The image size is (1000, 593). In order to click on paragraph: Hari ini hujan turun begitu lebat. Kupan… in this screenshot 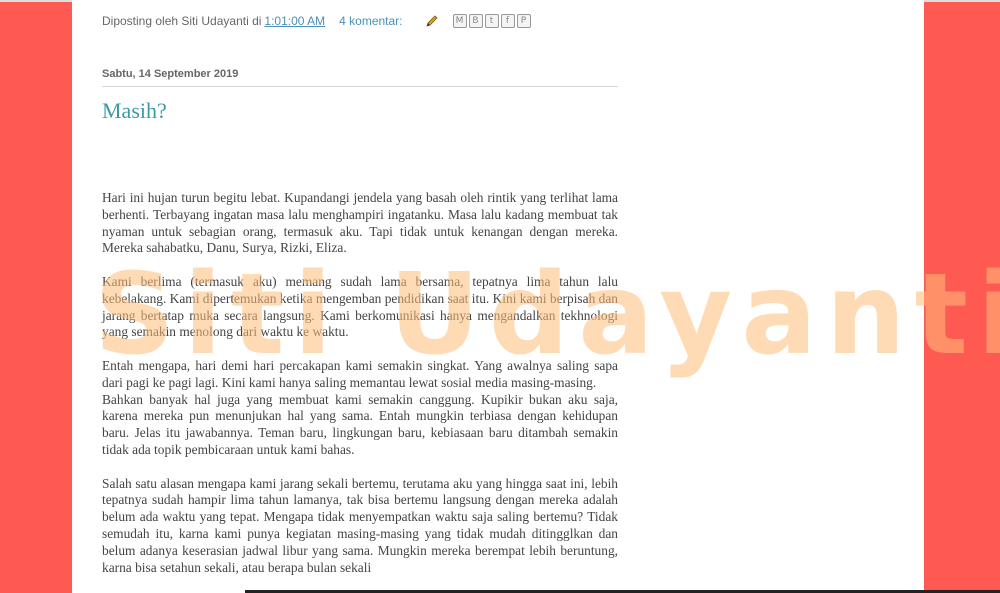, I will do `click(360, 223)`.